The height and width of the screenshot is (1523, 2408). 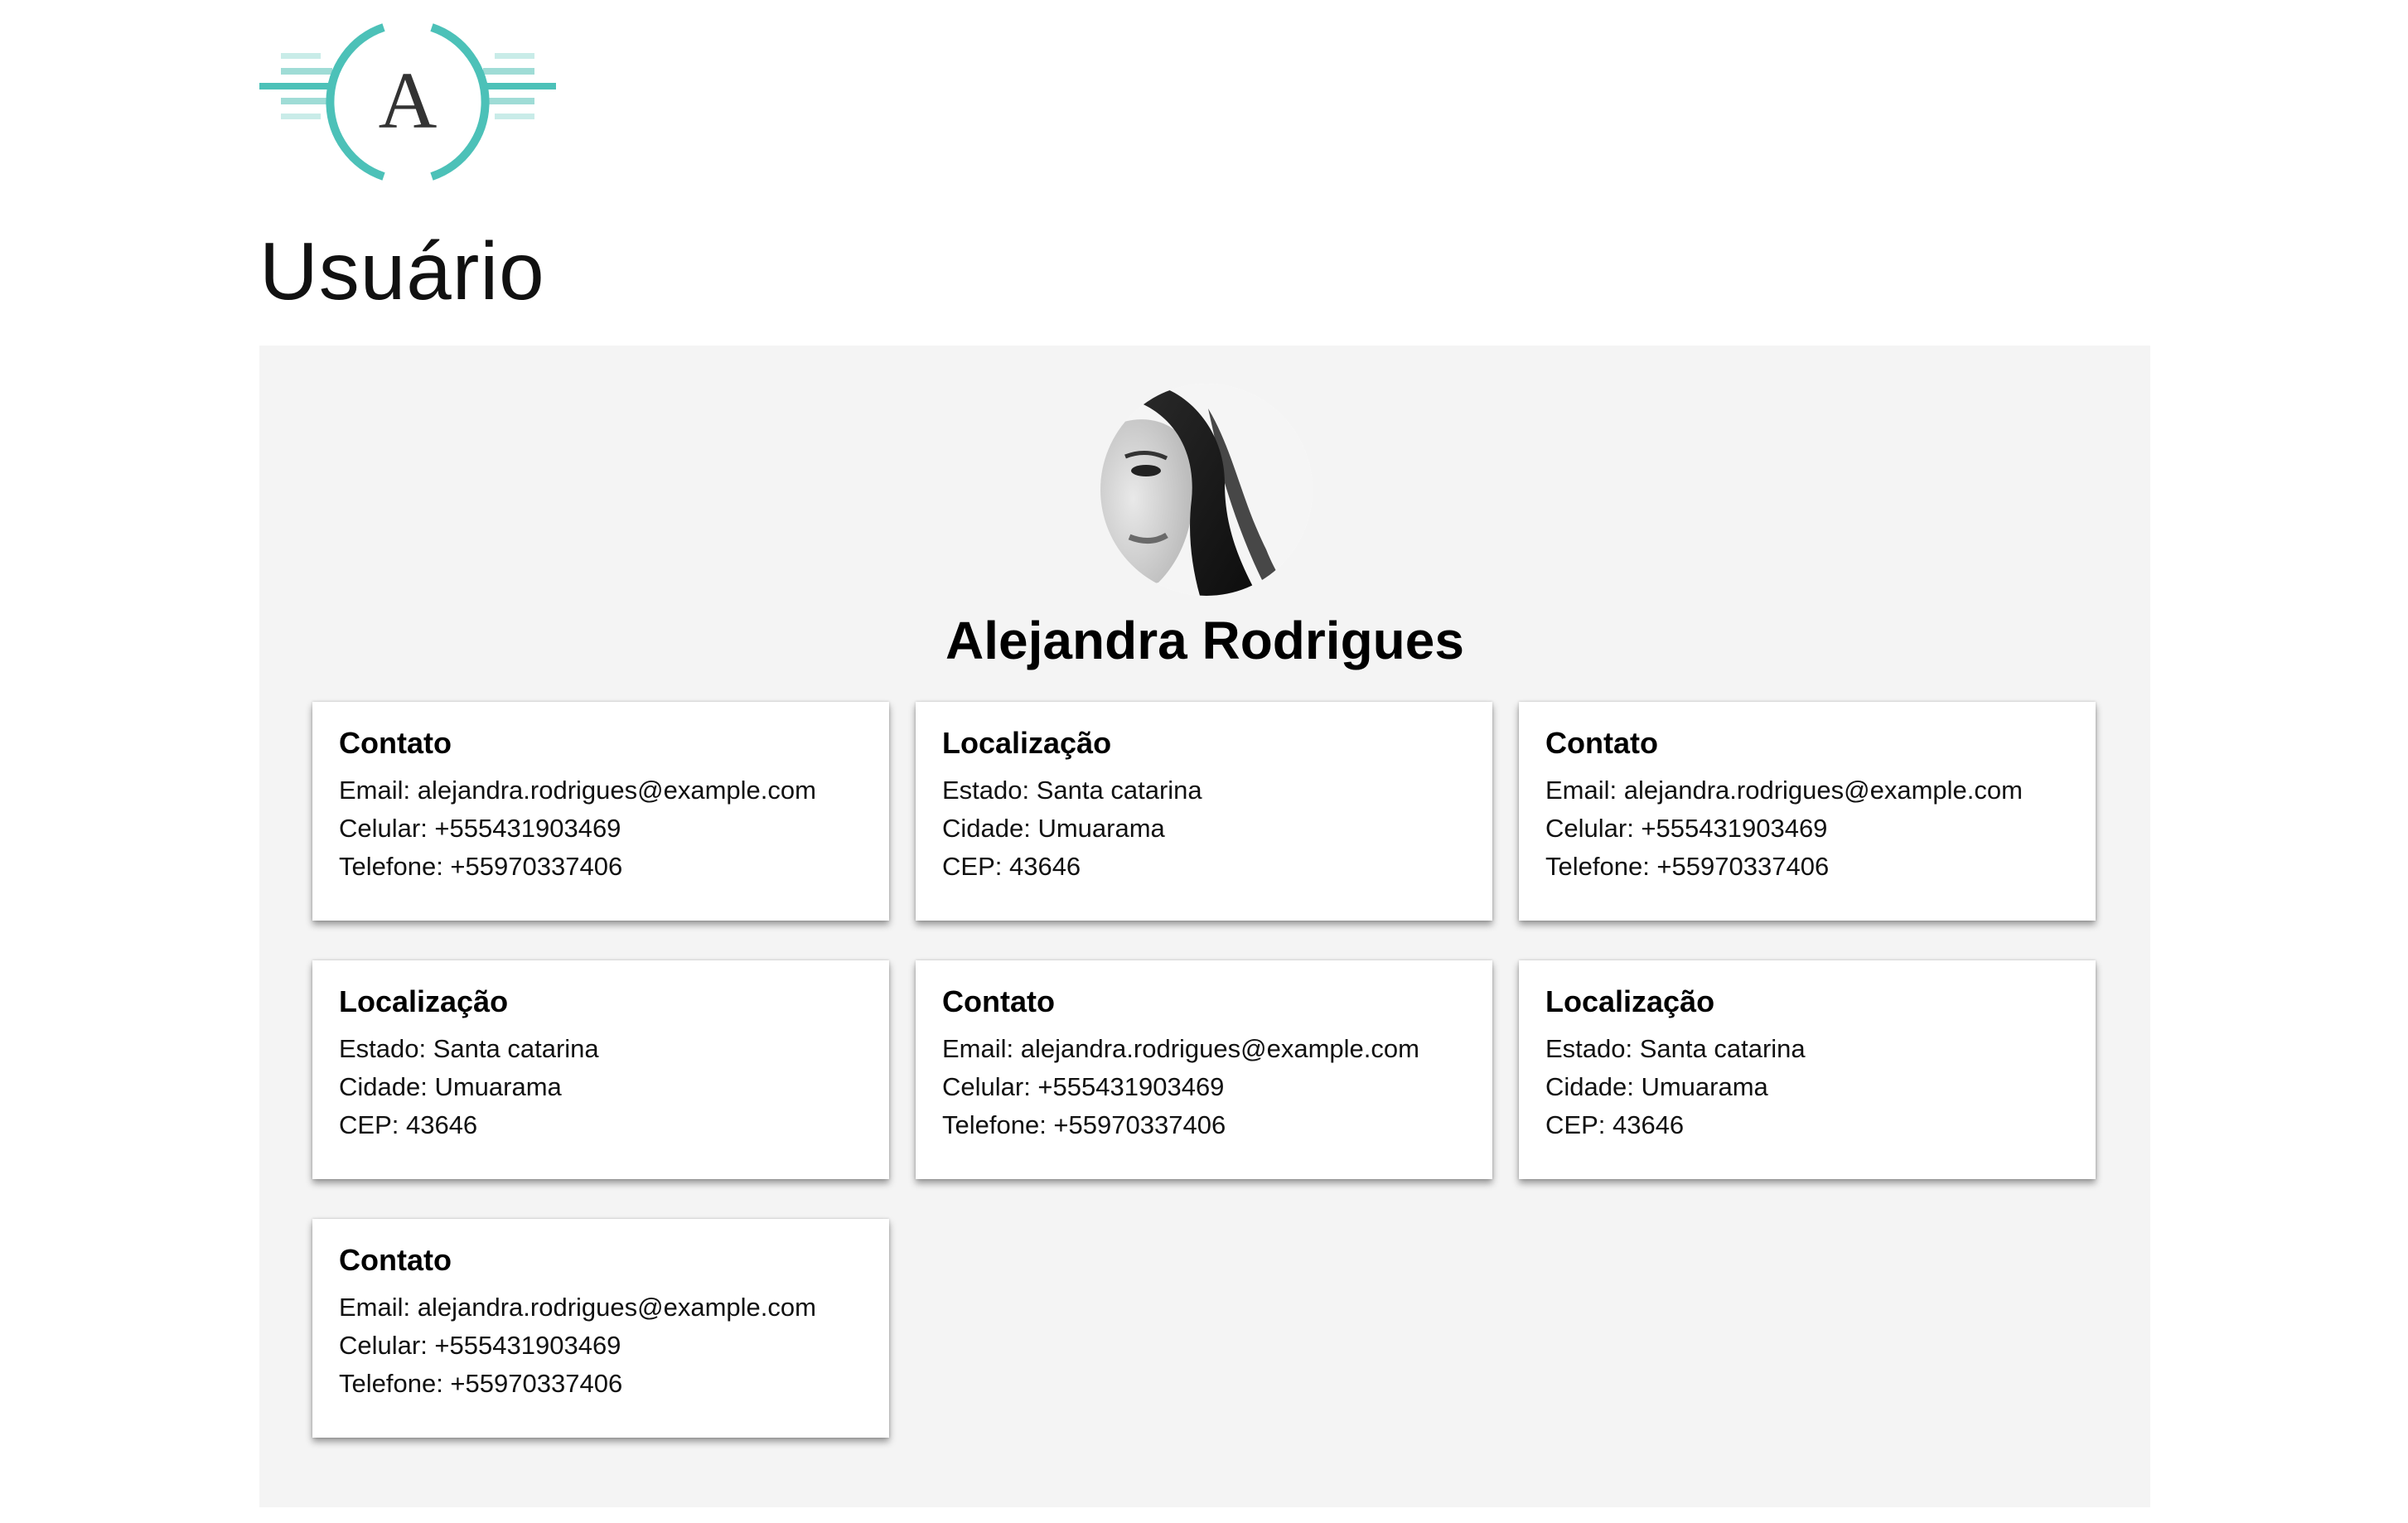 What do you see at coordinates (1205, 640) in the screenshot?
I see `user-name: Alejandra Rodrigues` at bounding box center [1205, 640].